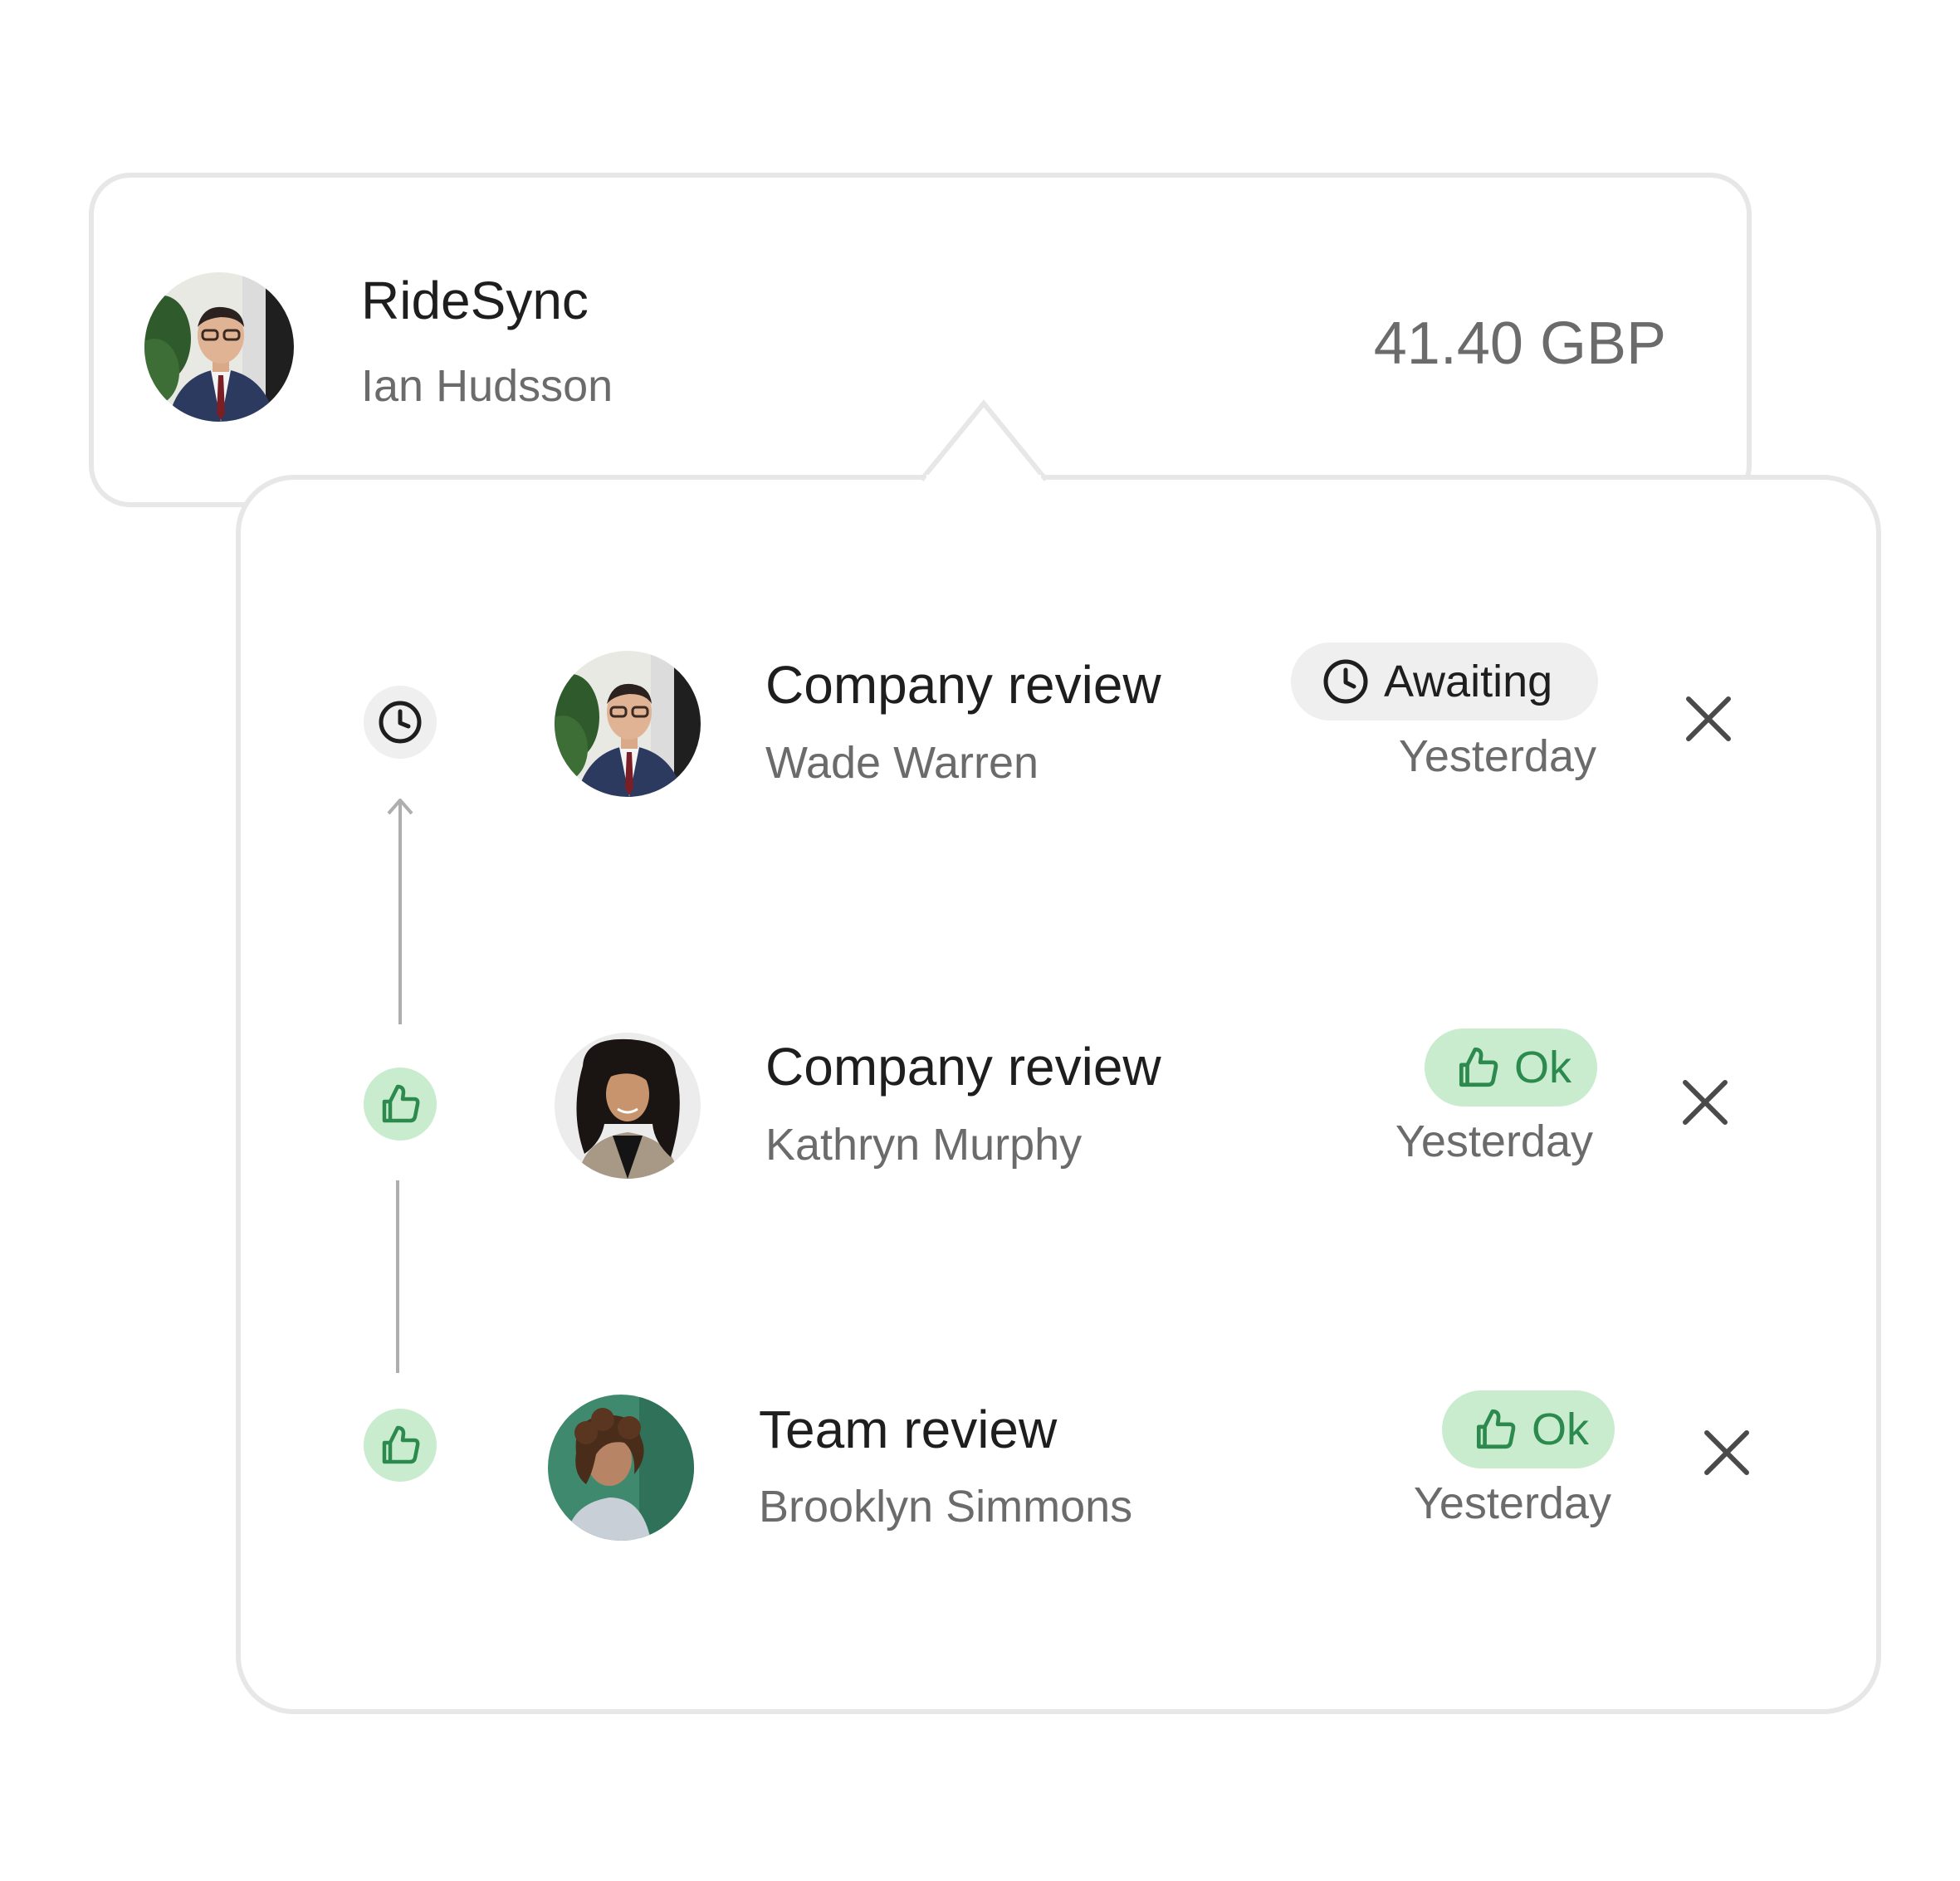  Describe the element at coordinates (1520, 343) in the screenshot. I see `expense-amount: 41.40 GBP` at that location.